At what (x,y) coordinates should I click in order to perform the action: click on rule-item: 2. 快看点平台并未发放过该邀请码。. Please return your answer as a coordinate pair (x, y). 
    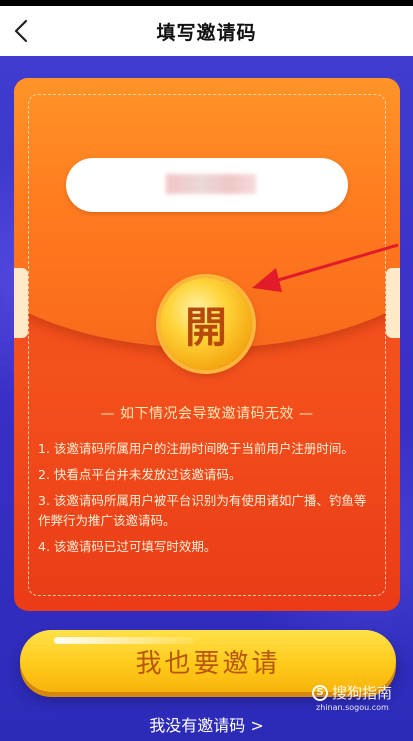
    Looking at the image, I should click on (140, 474).